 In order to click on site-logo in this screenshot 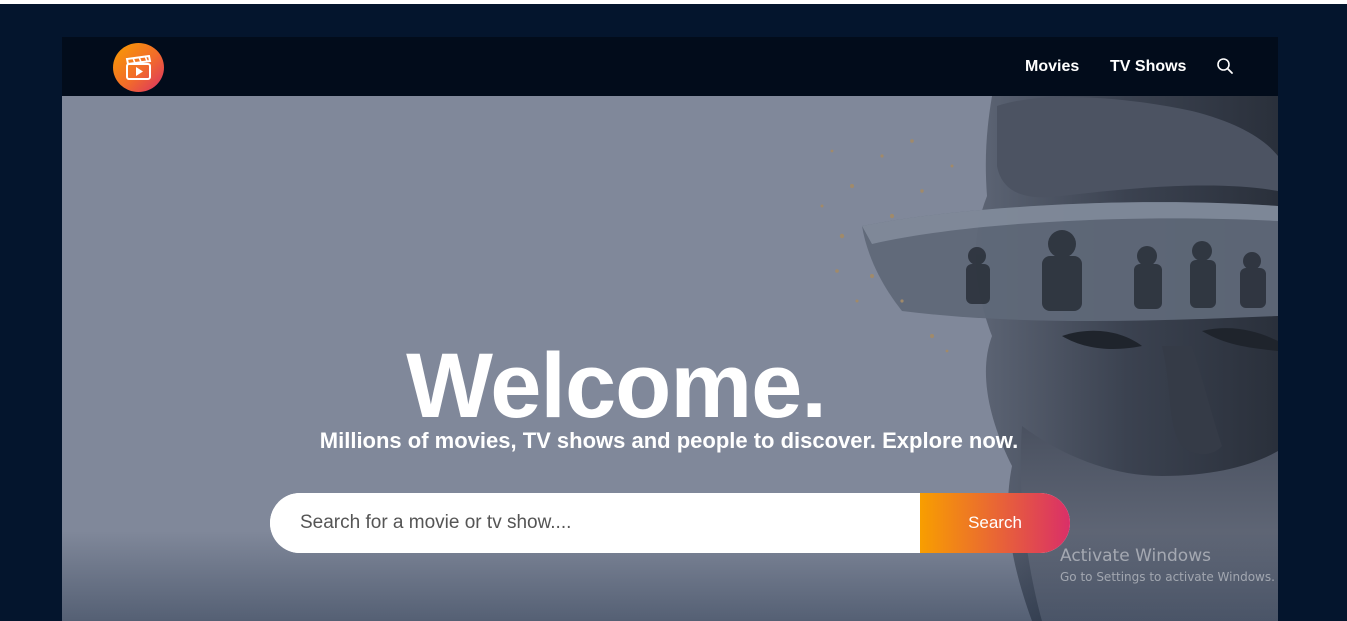, I will do `click(138, 67)`.